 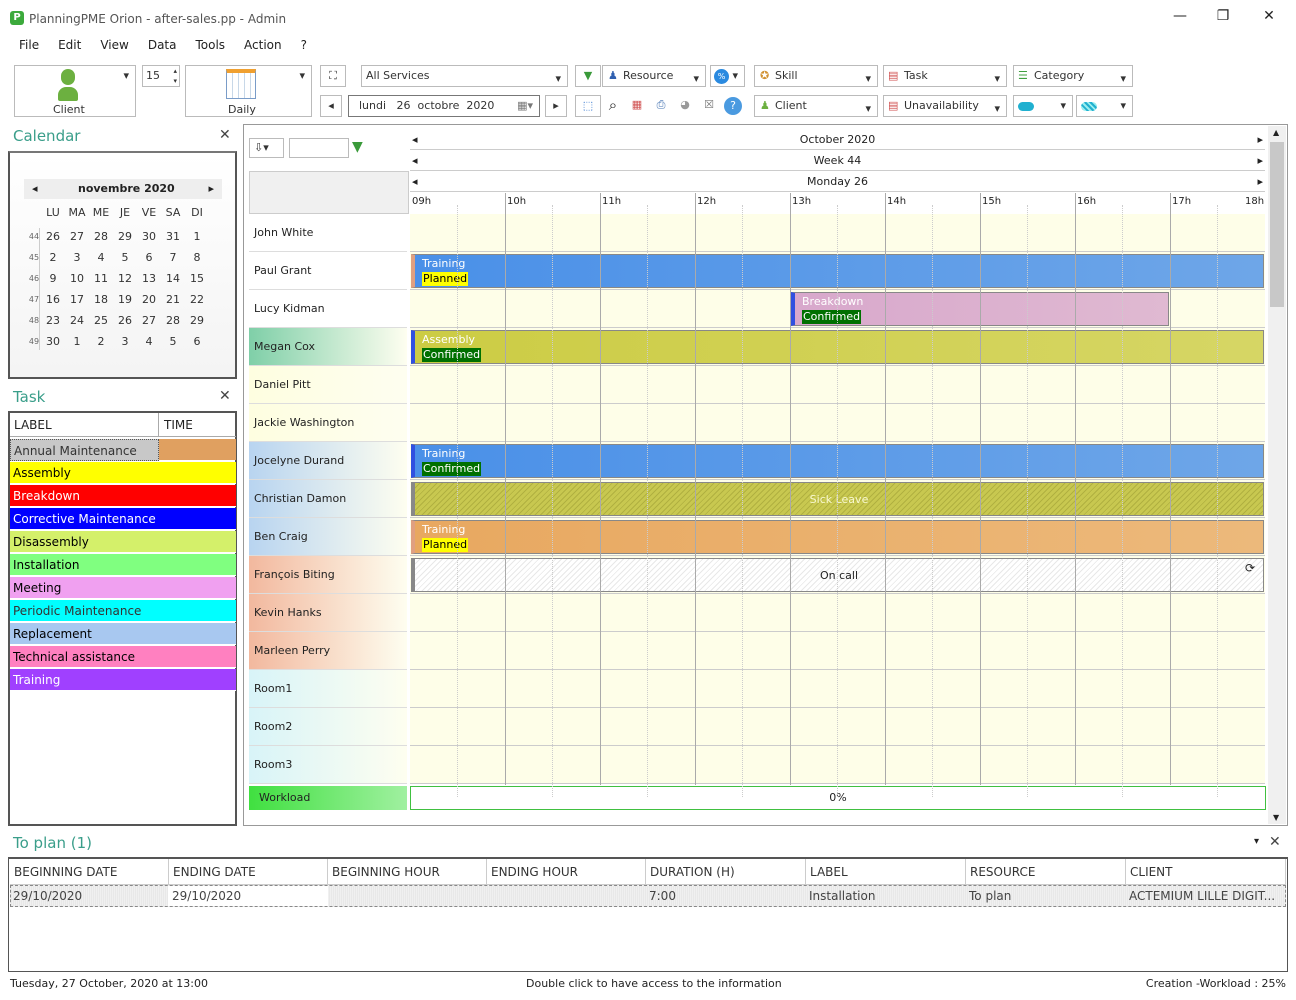 What do you see at coordinates (816, 77) in the screenshot?
I see `skill-select: ✪ Skill` at bounding box center [816, 77].